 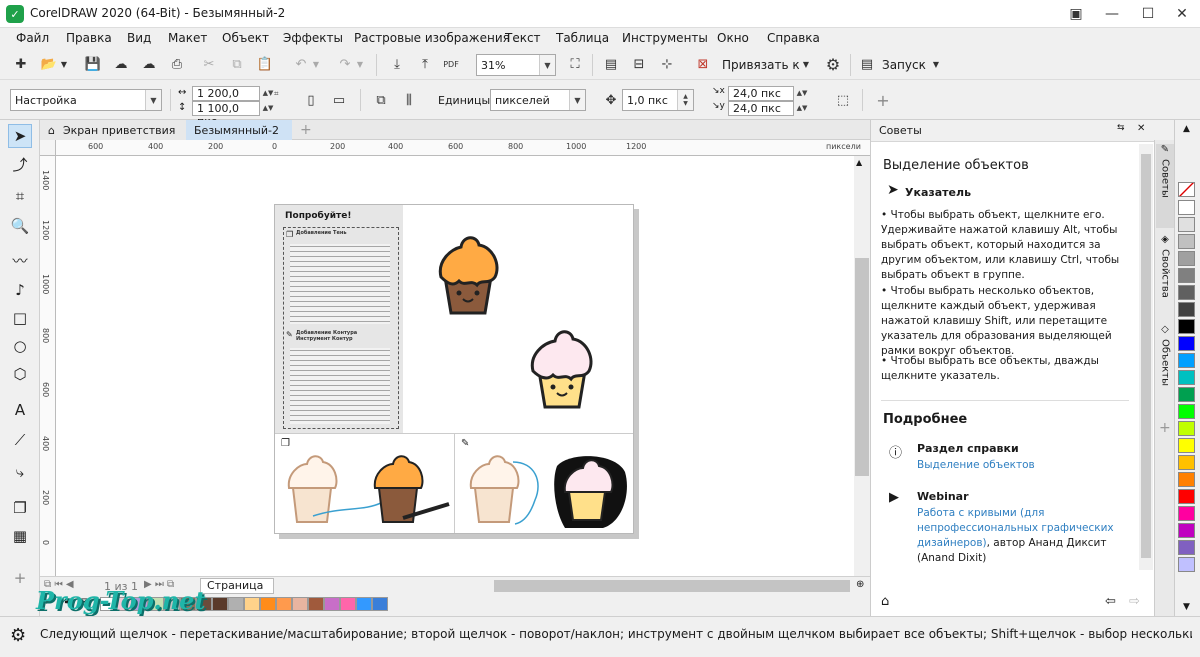 What do you see at coordinates (49, 64) in the screenshot?
I see `open-folder-icon: 📂` at bounding box center [49, 64].